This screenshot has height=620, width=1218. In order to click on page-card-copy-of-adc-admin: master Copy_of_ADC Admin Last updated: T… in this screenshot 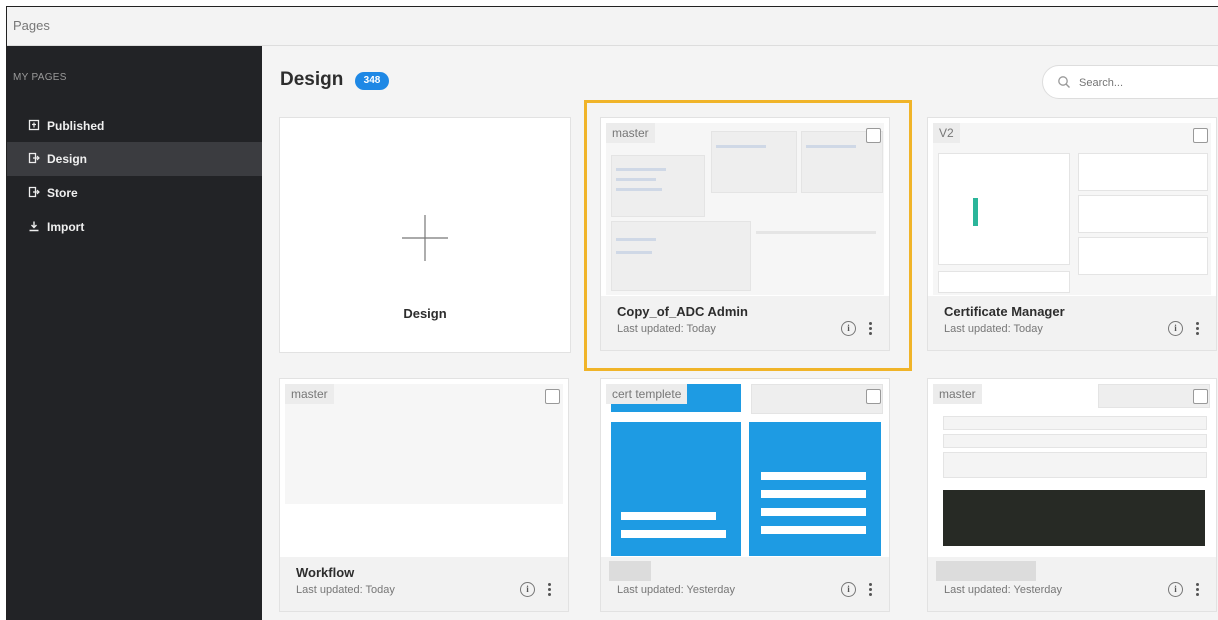, I will do `click(745, 234)`.